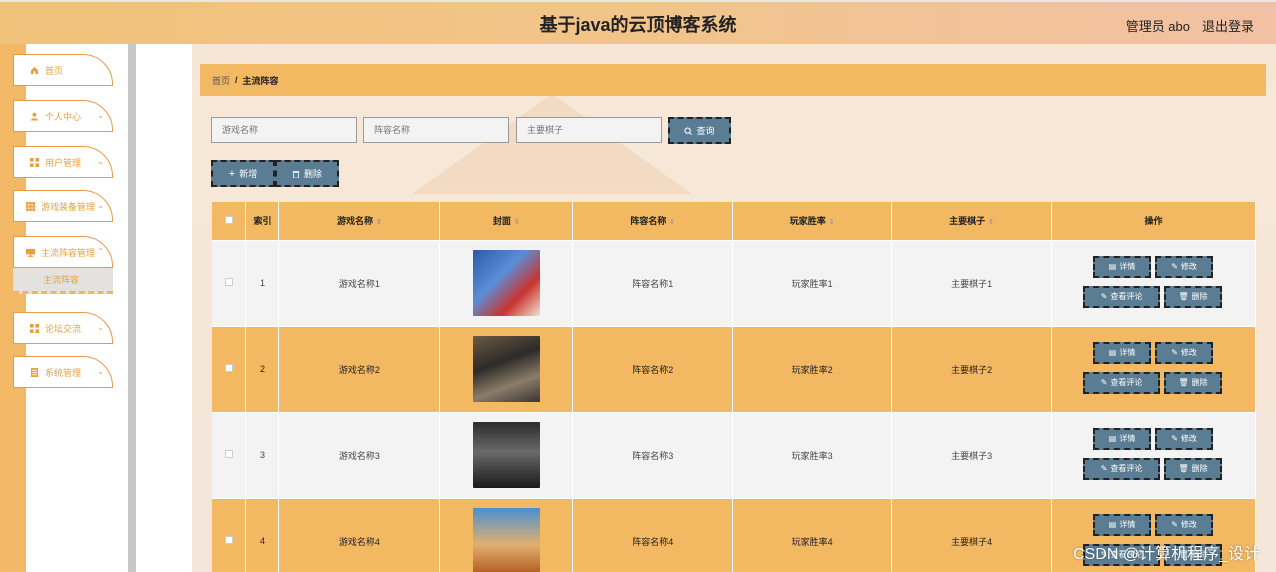 Image resolution: width=1276 pixels, height=572 pixels. Describe the element at coordinates (359, 221) in the screenshot. I see `col-game-name: 游戏名称 ⇕` at that location.